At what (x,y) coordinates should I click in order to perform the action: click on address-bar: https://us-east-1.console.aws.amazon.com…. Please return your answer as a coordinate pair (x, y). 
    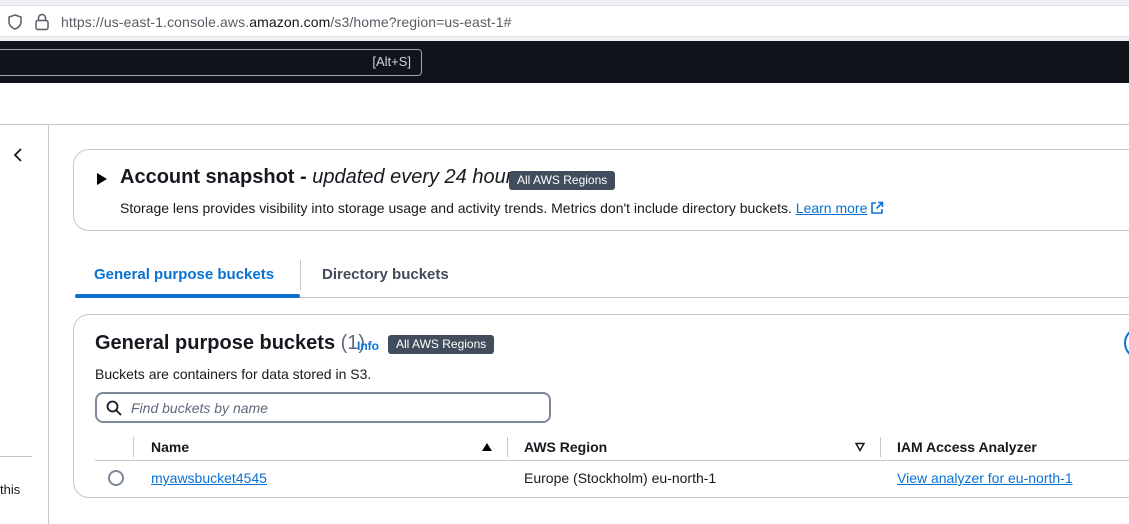
    Looking at the image, I should click on (564, 21).